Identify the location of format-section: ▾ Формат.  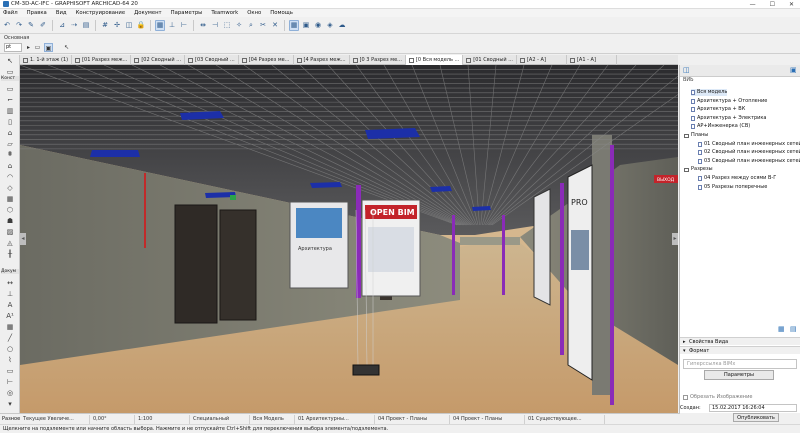
(740, 350).